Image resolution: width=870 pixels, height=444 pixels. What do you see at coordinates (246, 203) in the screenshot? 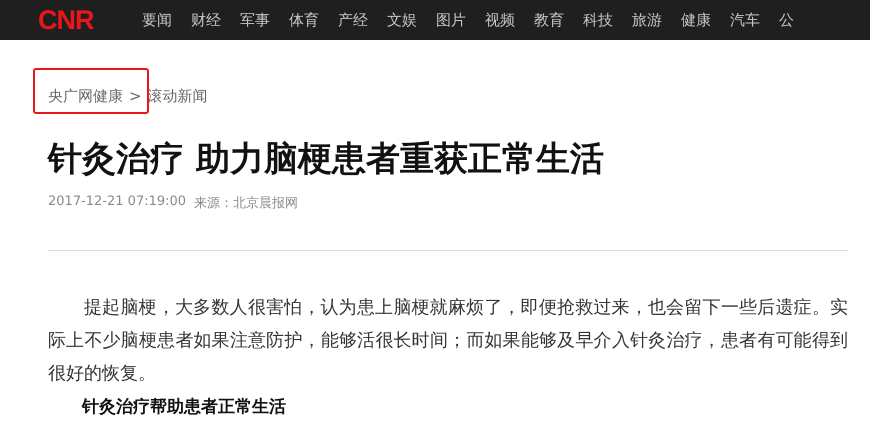
I see `source-label: 来源：北京晨报网` at bounding box center [246, 203].